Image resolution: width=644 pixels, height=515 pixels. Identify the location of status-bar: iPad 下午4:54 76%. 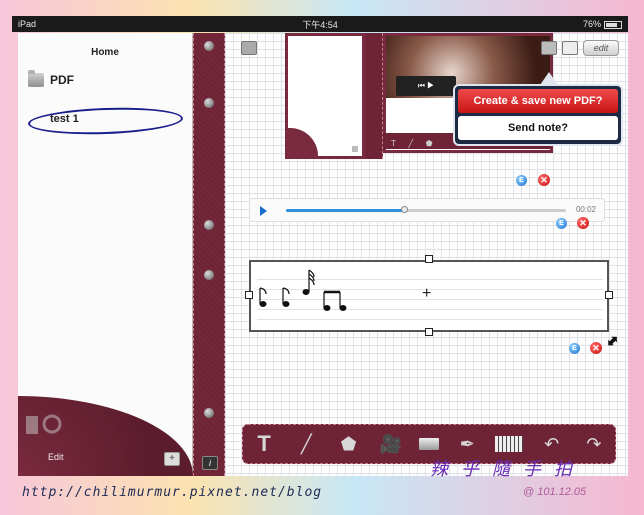
(320, 24).